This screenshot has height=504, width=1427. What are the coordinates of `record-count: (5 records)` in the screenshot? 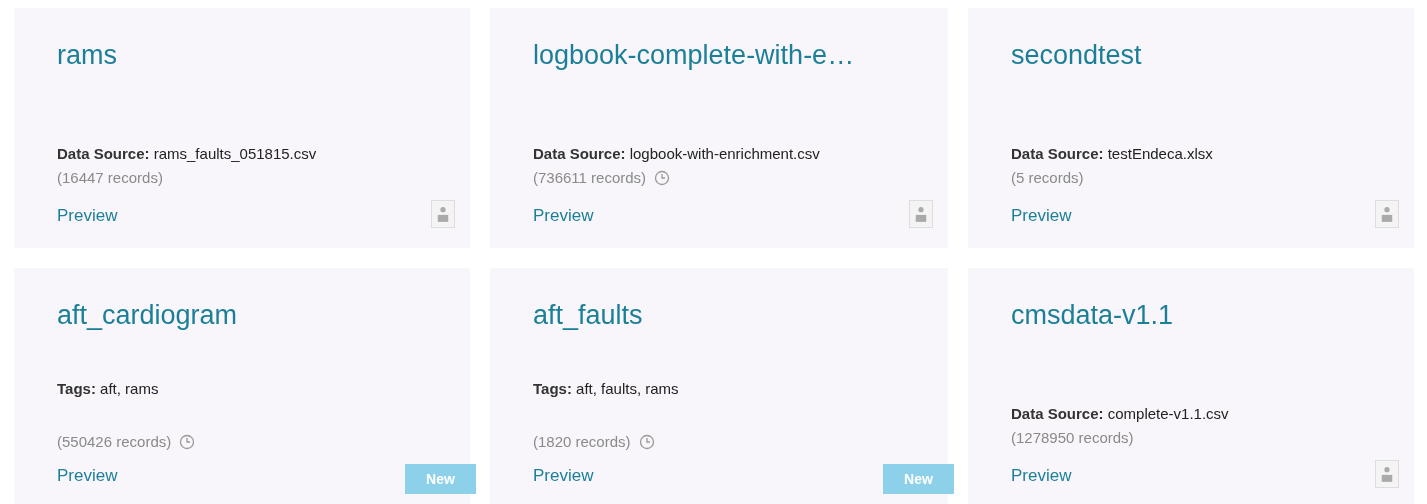 It's located at (1047, 178).